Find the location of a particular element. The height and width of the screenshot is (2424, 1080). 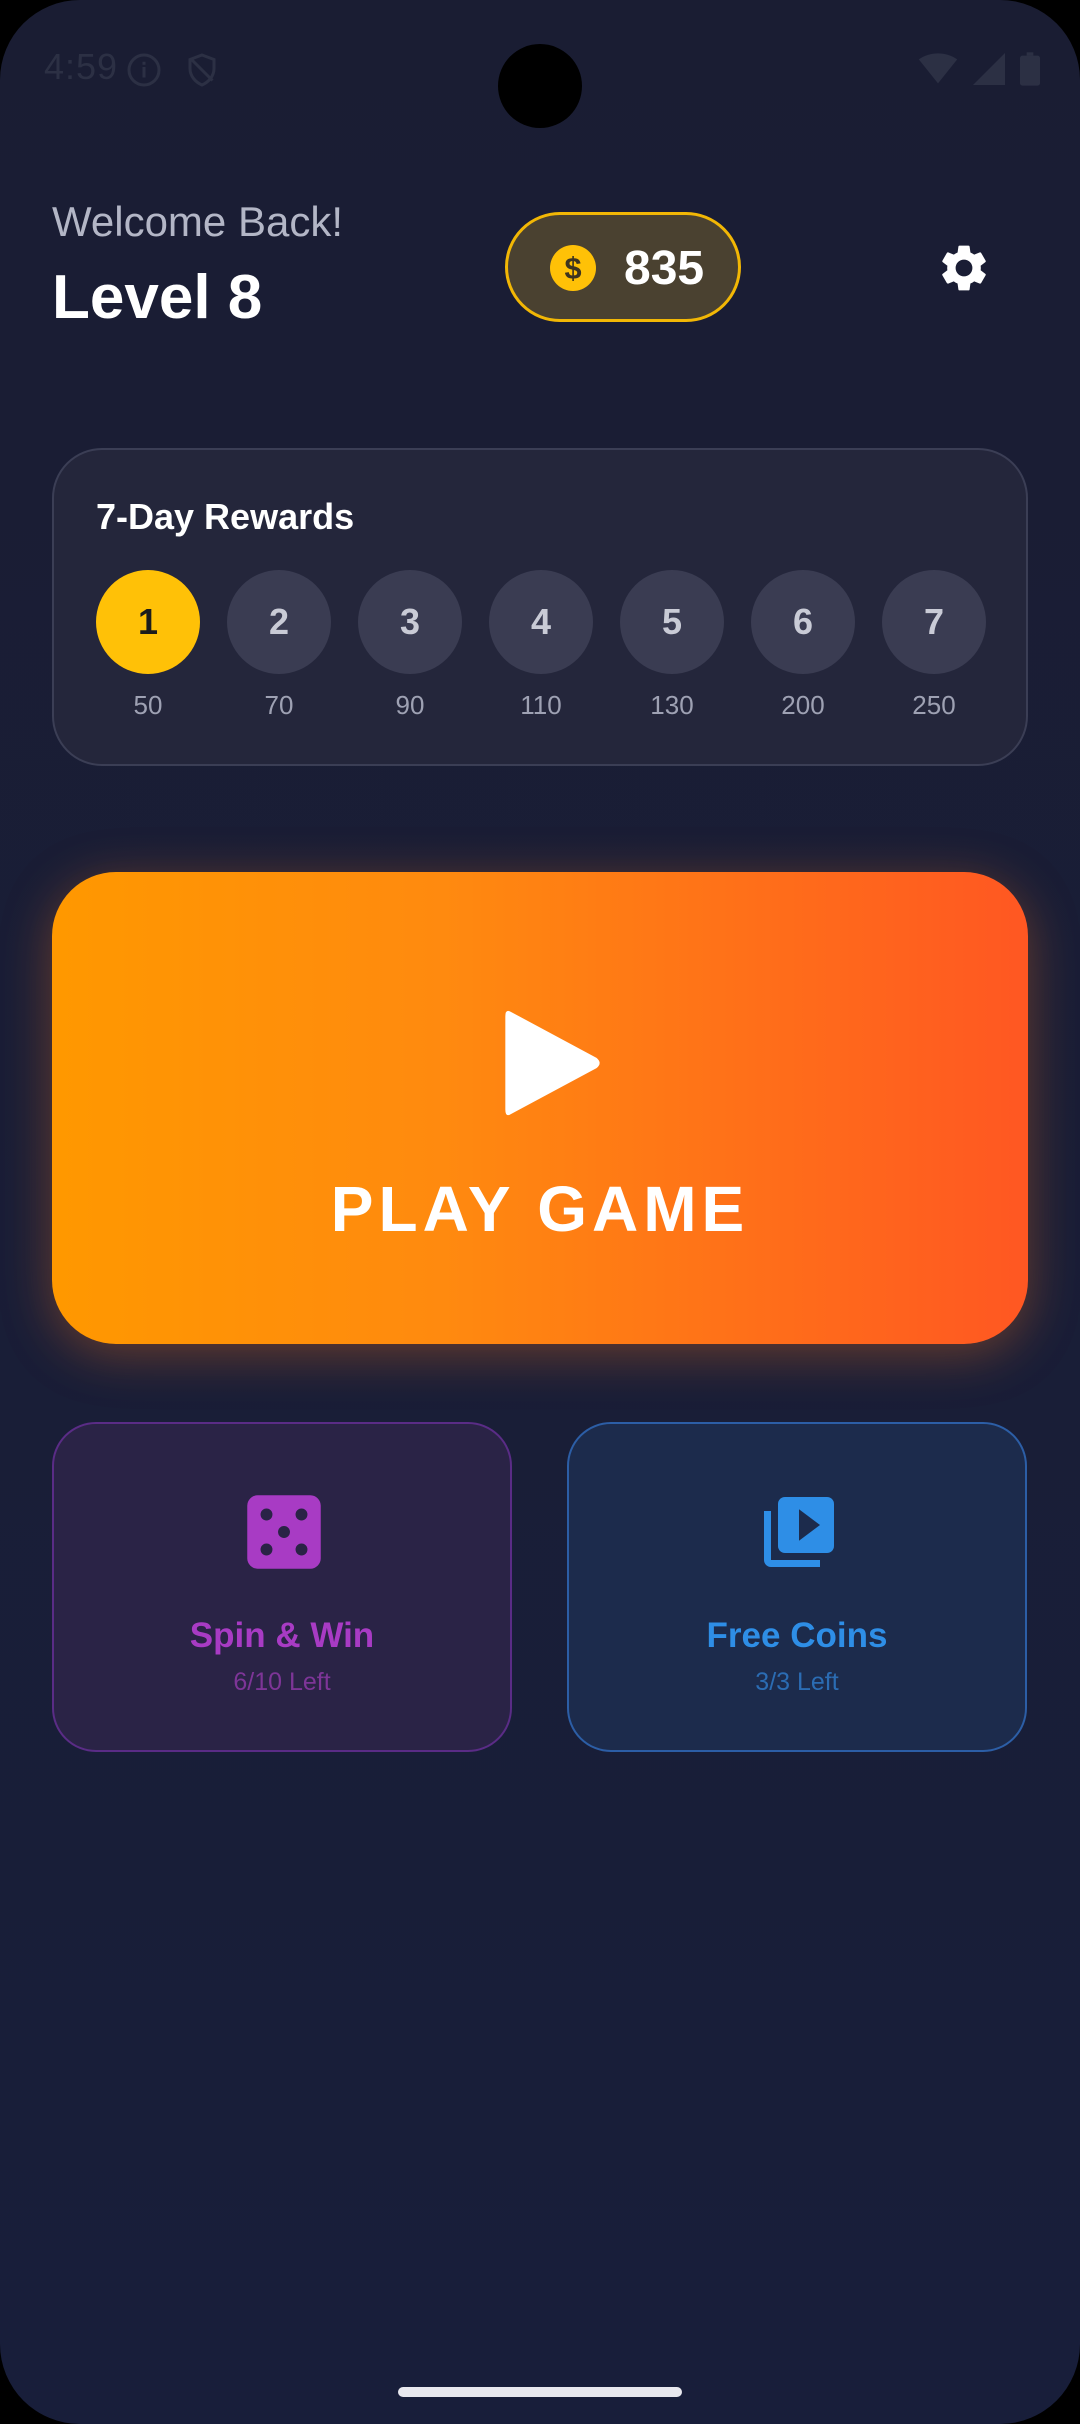

reward-day-circle: 2 is located at coordinates (279, 622).